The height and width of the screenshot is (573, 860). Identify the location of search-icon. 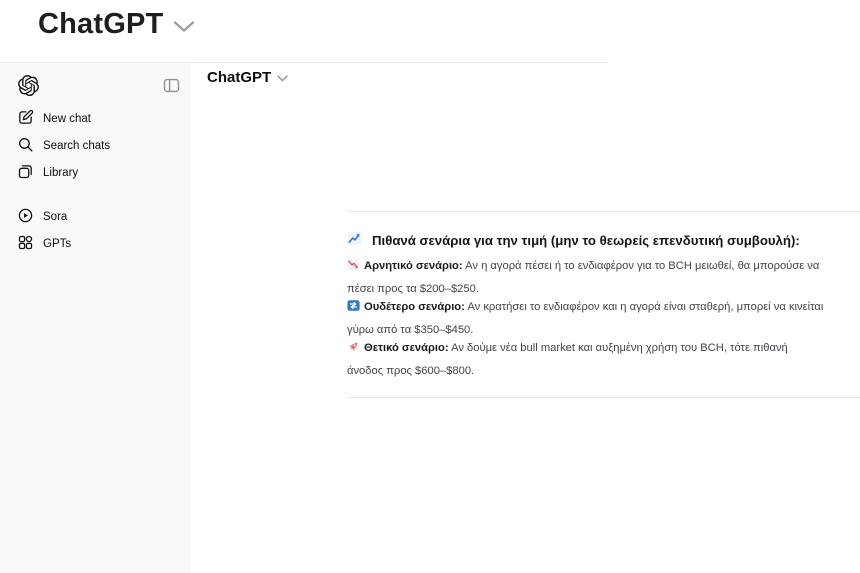
(25, 146).